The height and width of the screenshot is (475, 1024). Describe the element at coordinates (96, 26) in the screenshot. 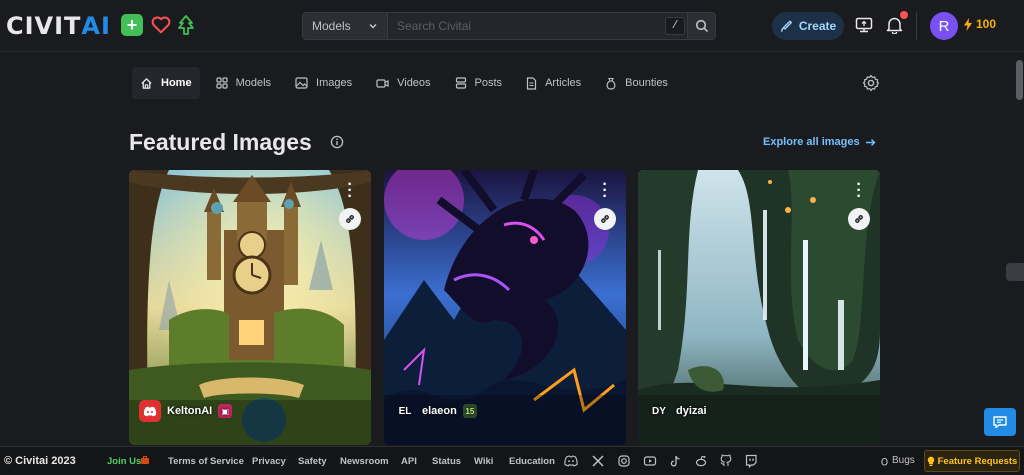

I see `logo-text-ai: AI` at that location.